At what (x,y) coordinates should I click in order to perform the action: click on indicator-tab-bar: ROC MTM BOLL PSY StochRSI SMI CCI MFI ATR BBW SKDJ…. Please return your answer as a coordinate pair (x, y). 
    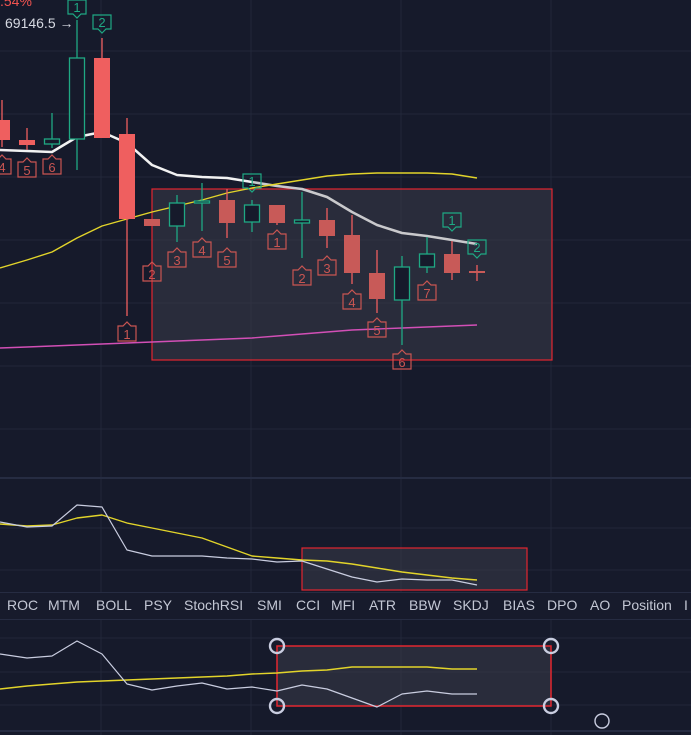
    Looking at the image, I should click on (345, 606).